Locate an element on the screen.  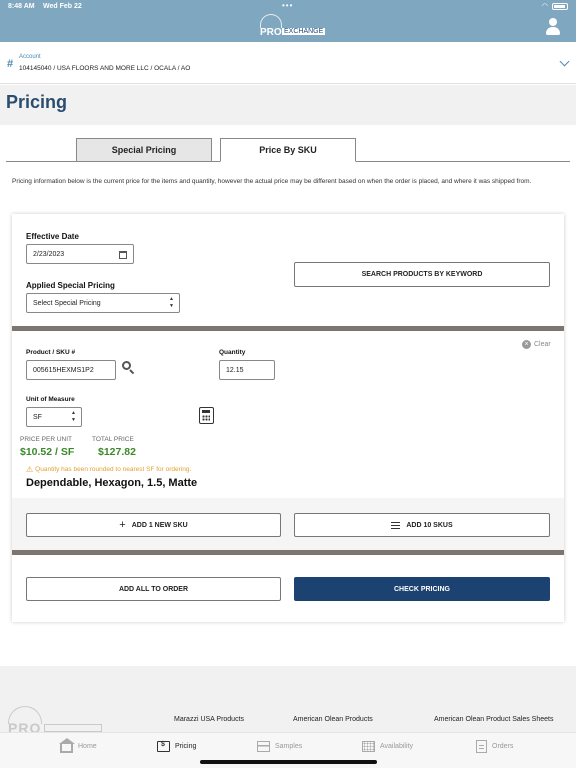
special-pricing-label: Applied Special Pricing is located at coordinates (70, 285).